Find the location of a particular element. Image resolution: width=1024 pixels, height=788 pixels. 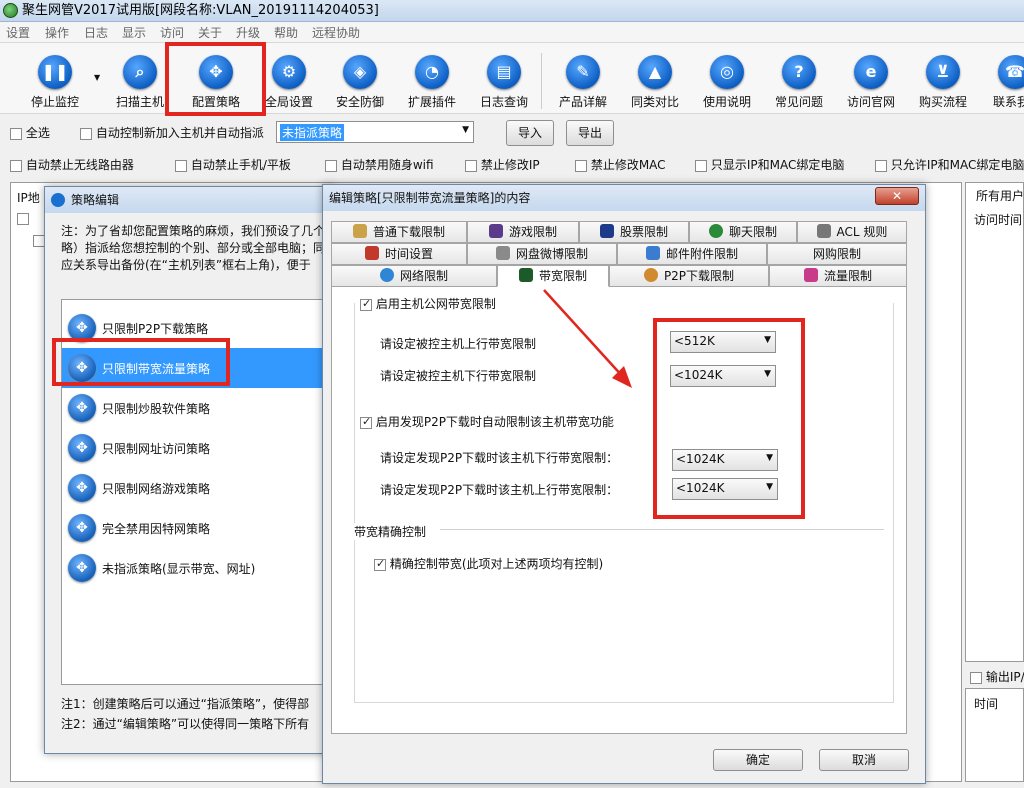

monitor-icon is located at coordinates (525, 275).